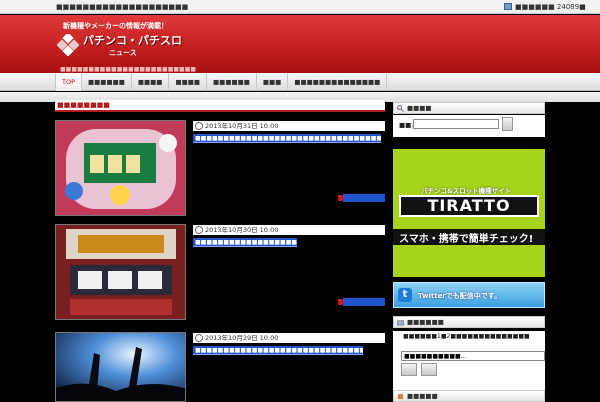  I want to click on site-description: ■■■■■■■■■■■■■■■■■■■■■■■■, so click(128, 69).